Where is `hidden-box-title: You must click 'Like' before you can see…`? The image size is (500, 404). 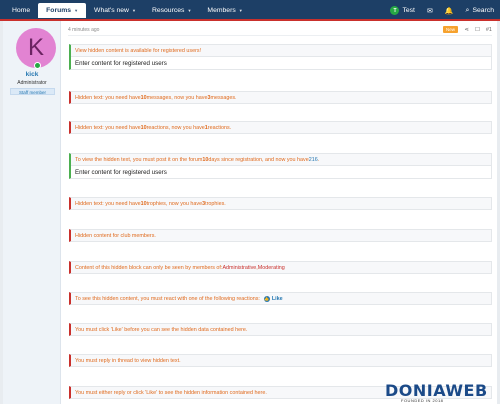
hidden-box-title: You must click 'Like' before you can see… is located at coordinates (161, 329).